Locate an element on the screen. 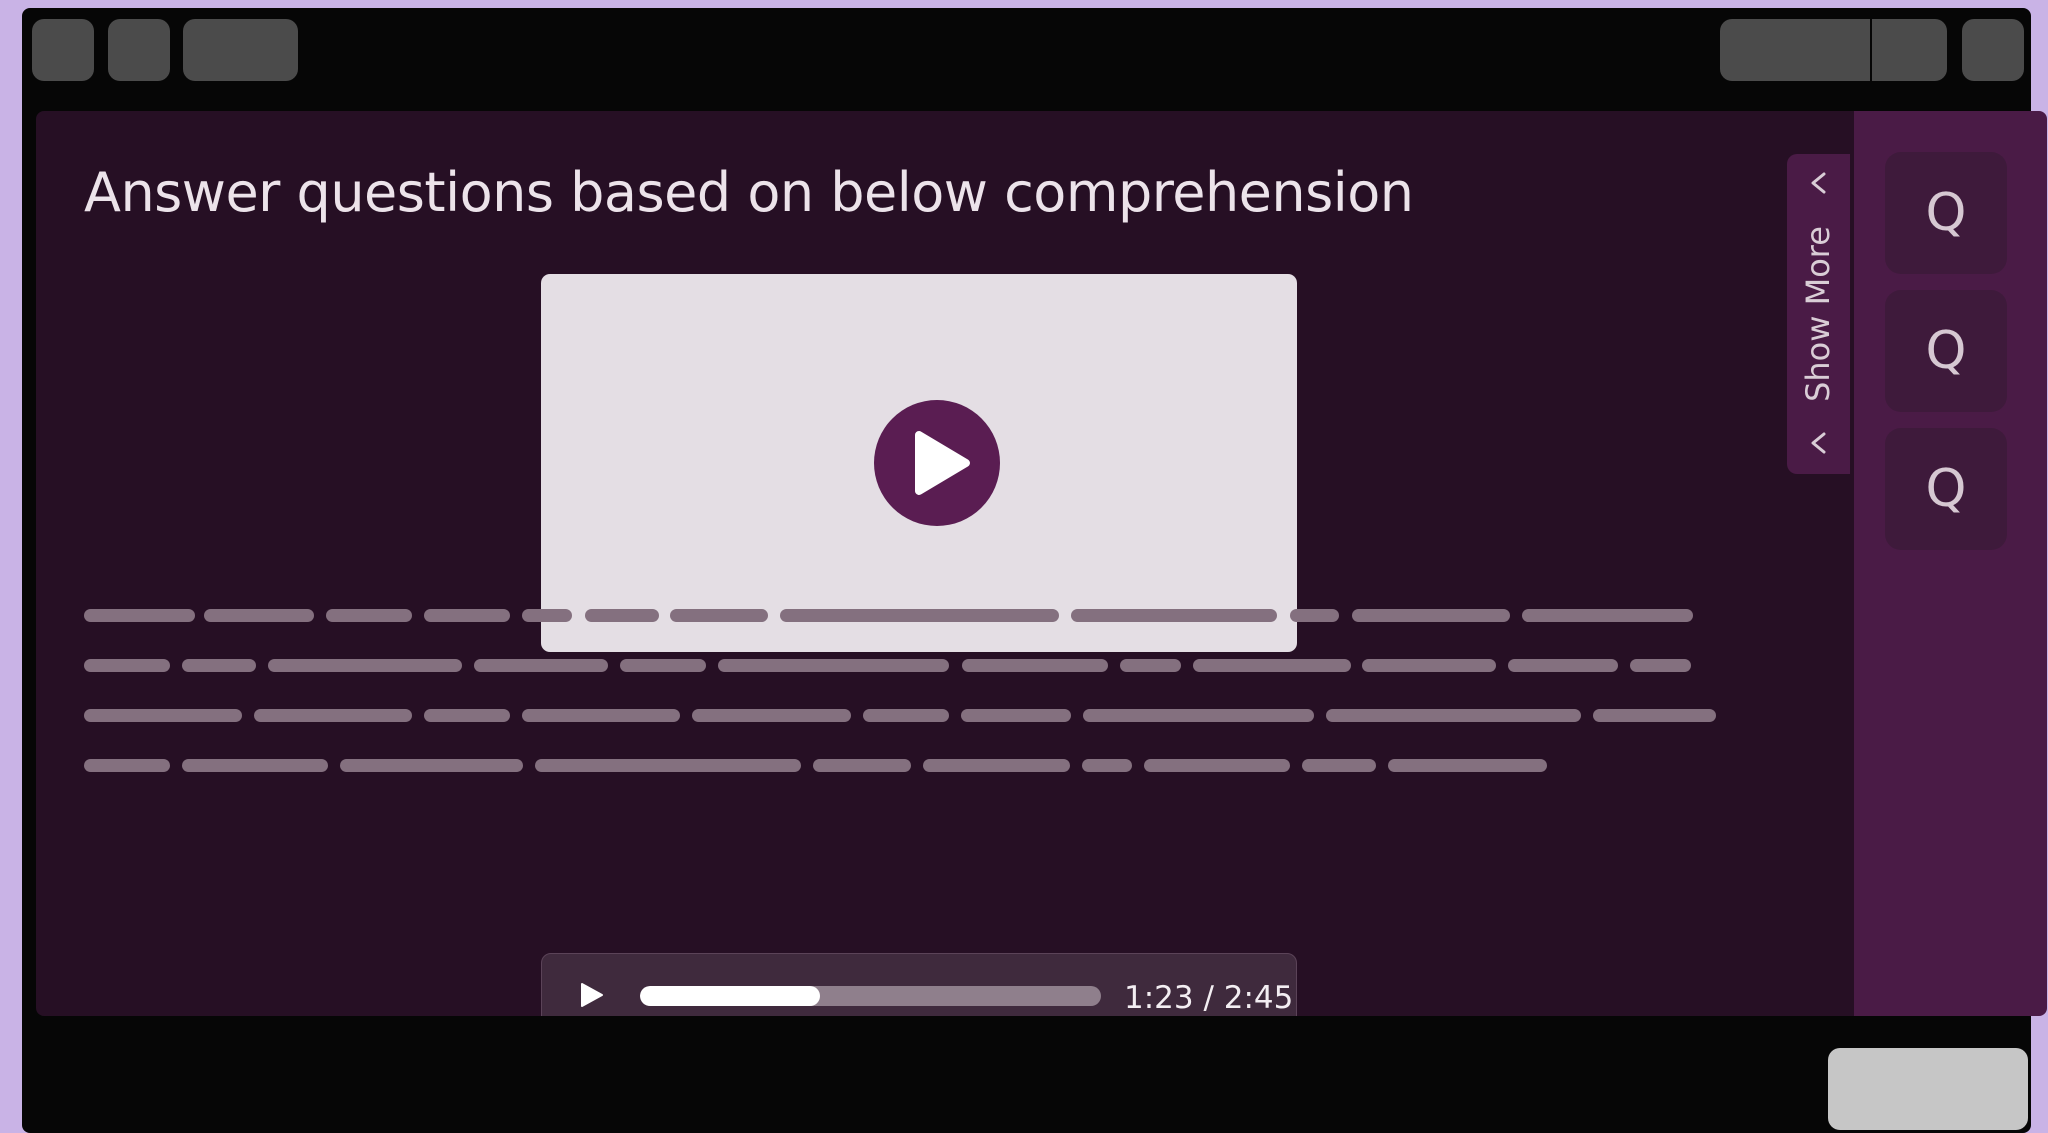 This screenshot has height=1133, width=2048. next-button is located at coordinates (1928, 1089).